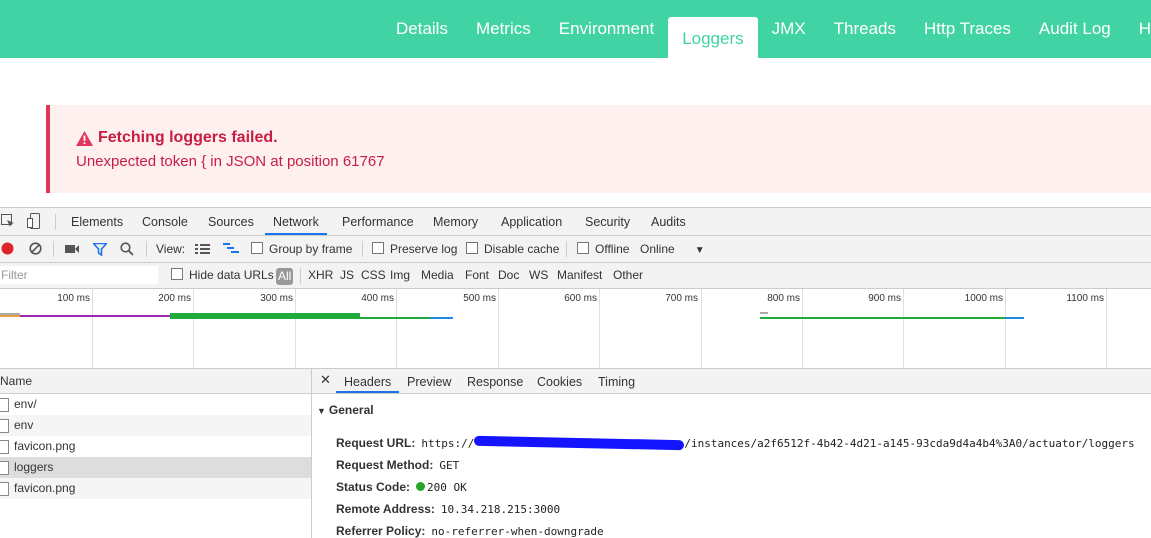 The height and width of the screenshot is (538, 1151). Describe the element at coordinates (321, 411) in the screenshot. I see `triangle-down-icon: ▼` at that location.